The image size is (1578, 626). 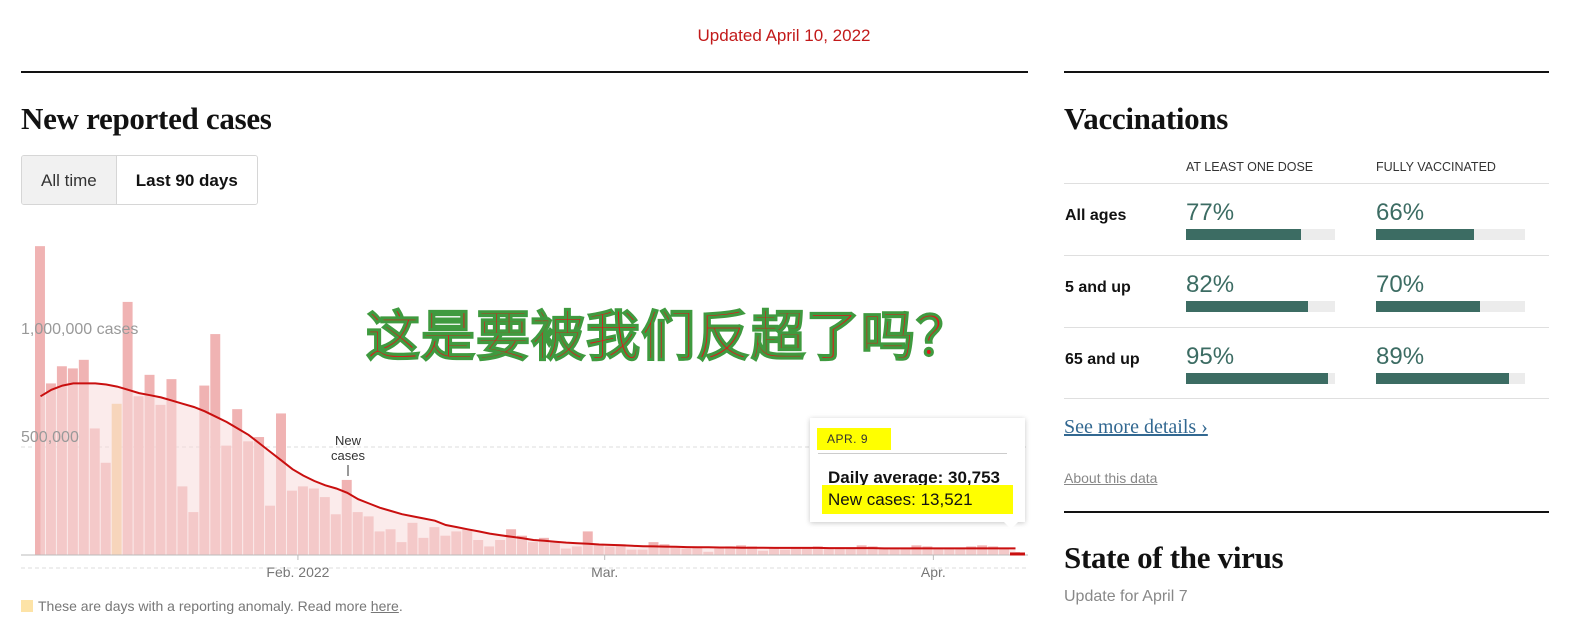 What do you see at coordinates (348, 440) in the screenshot?
I see `new-cases-annotation: New` at bounding box center [348, 440].